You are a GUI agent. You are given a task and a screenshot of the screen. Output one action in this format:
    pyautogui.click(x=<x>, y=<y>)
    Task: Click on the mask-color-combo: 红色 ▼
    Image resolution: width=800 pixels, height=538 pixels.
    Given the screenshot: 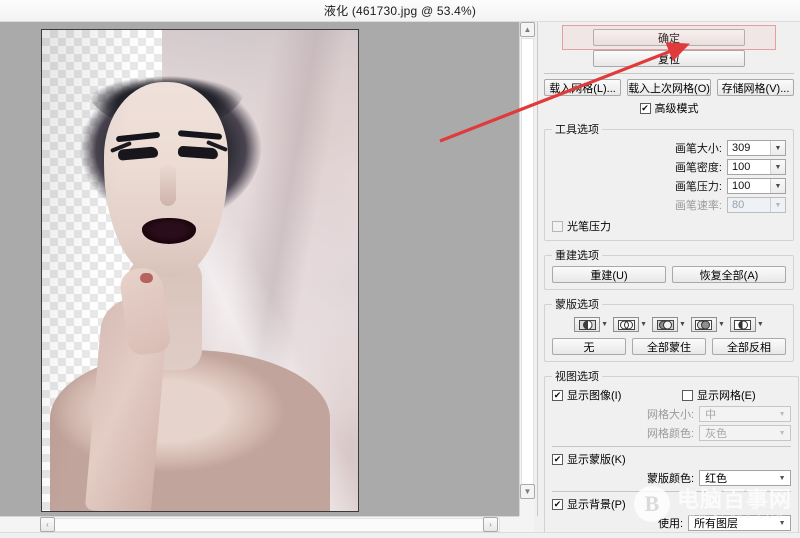 What is the action you would take?
    pyautogui.click(x=745, y=478)
    